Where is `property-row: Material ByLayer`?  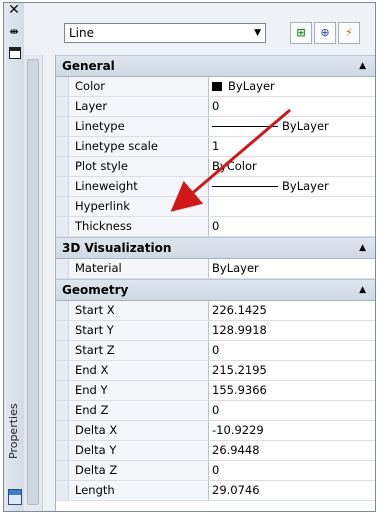 property-row: Material ByLayer is located at coordinates (215, 269).